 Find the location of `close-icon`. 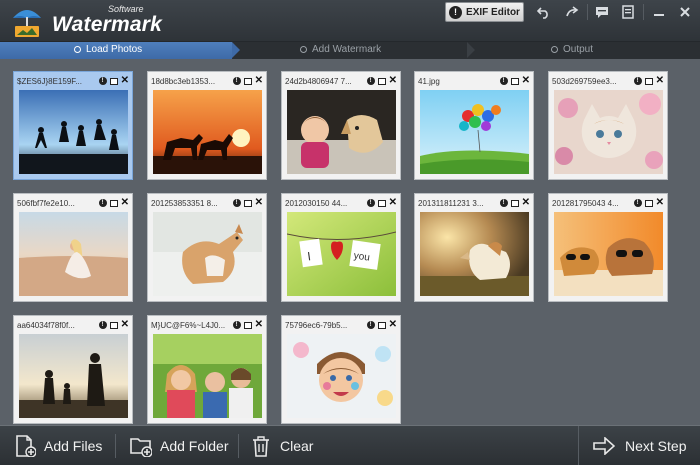

close-icon is located at coordinates (685, 12).